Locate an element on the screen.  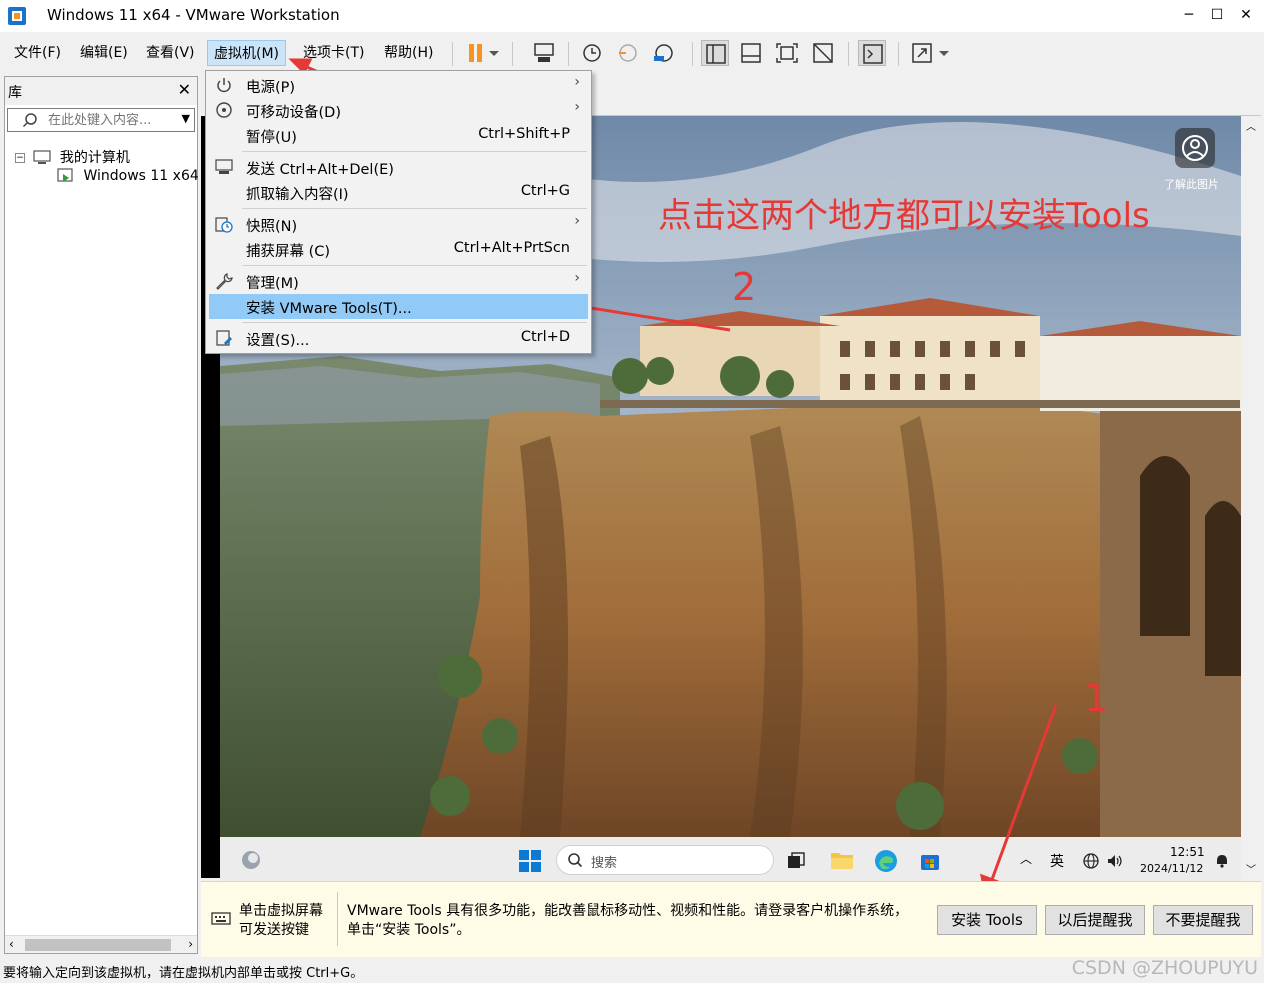
menu-item-manage: 管理(M) › is located at coordinates (398, 281).